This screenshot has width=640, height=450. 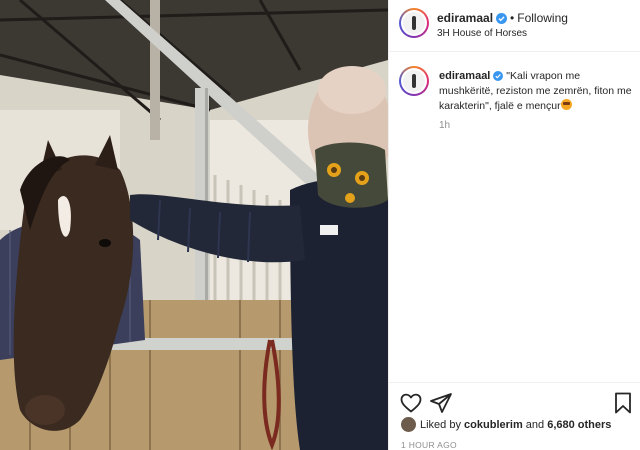 What do you see at coordinates (566, 104) in the screenshot?
I see `face-with-sunglasses-emoji` at bounding box center [566, 104].